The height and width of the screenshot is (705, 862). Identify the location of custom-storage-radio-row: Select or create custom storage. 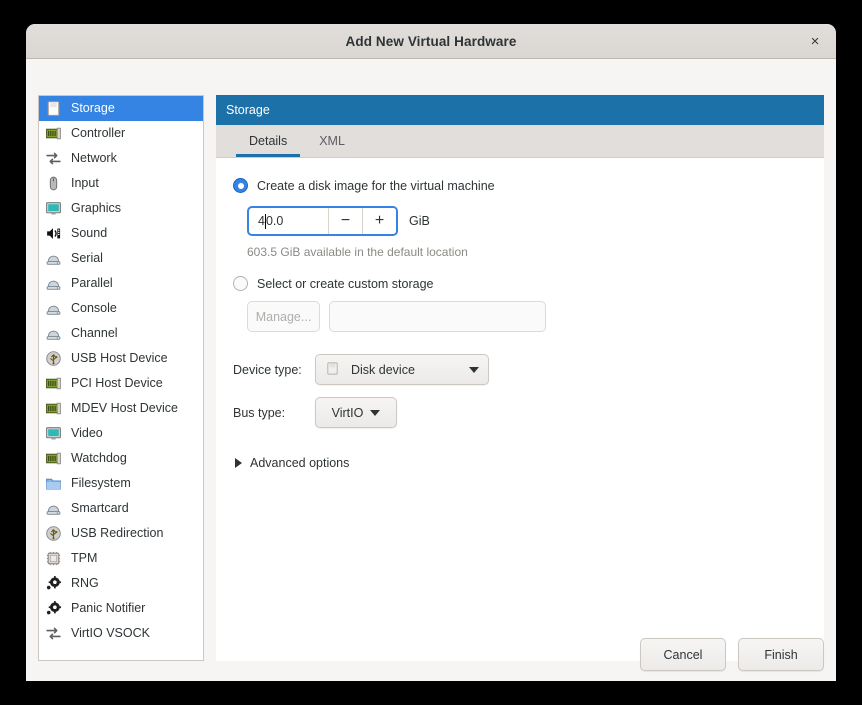
(528, 283).